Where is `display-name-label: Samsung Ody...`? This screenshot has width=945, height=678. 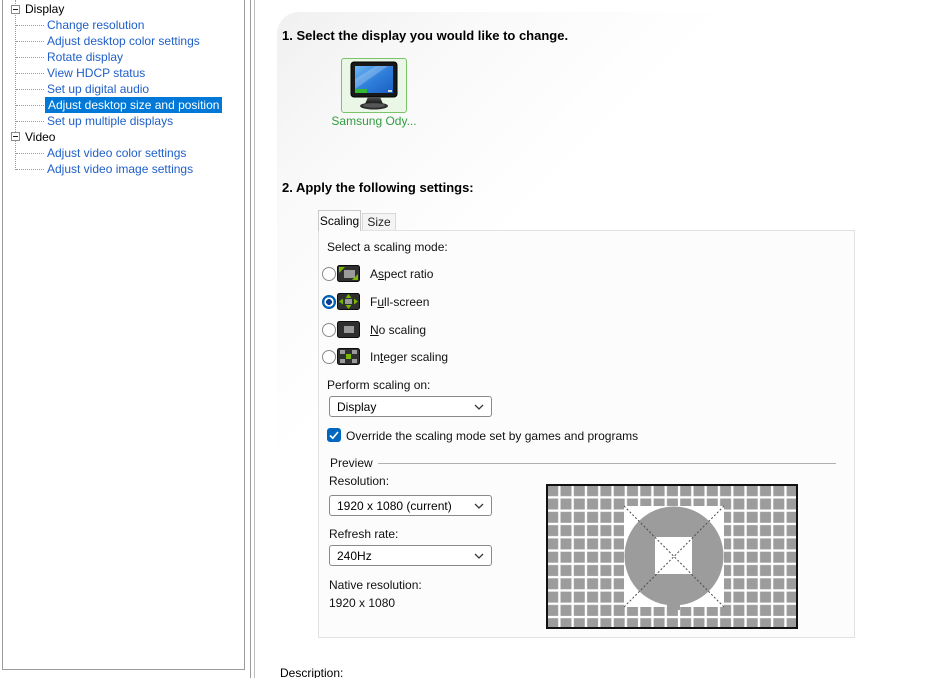 display-name-label: Samsung Ody... is located at coordinates (374, 121).